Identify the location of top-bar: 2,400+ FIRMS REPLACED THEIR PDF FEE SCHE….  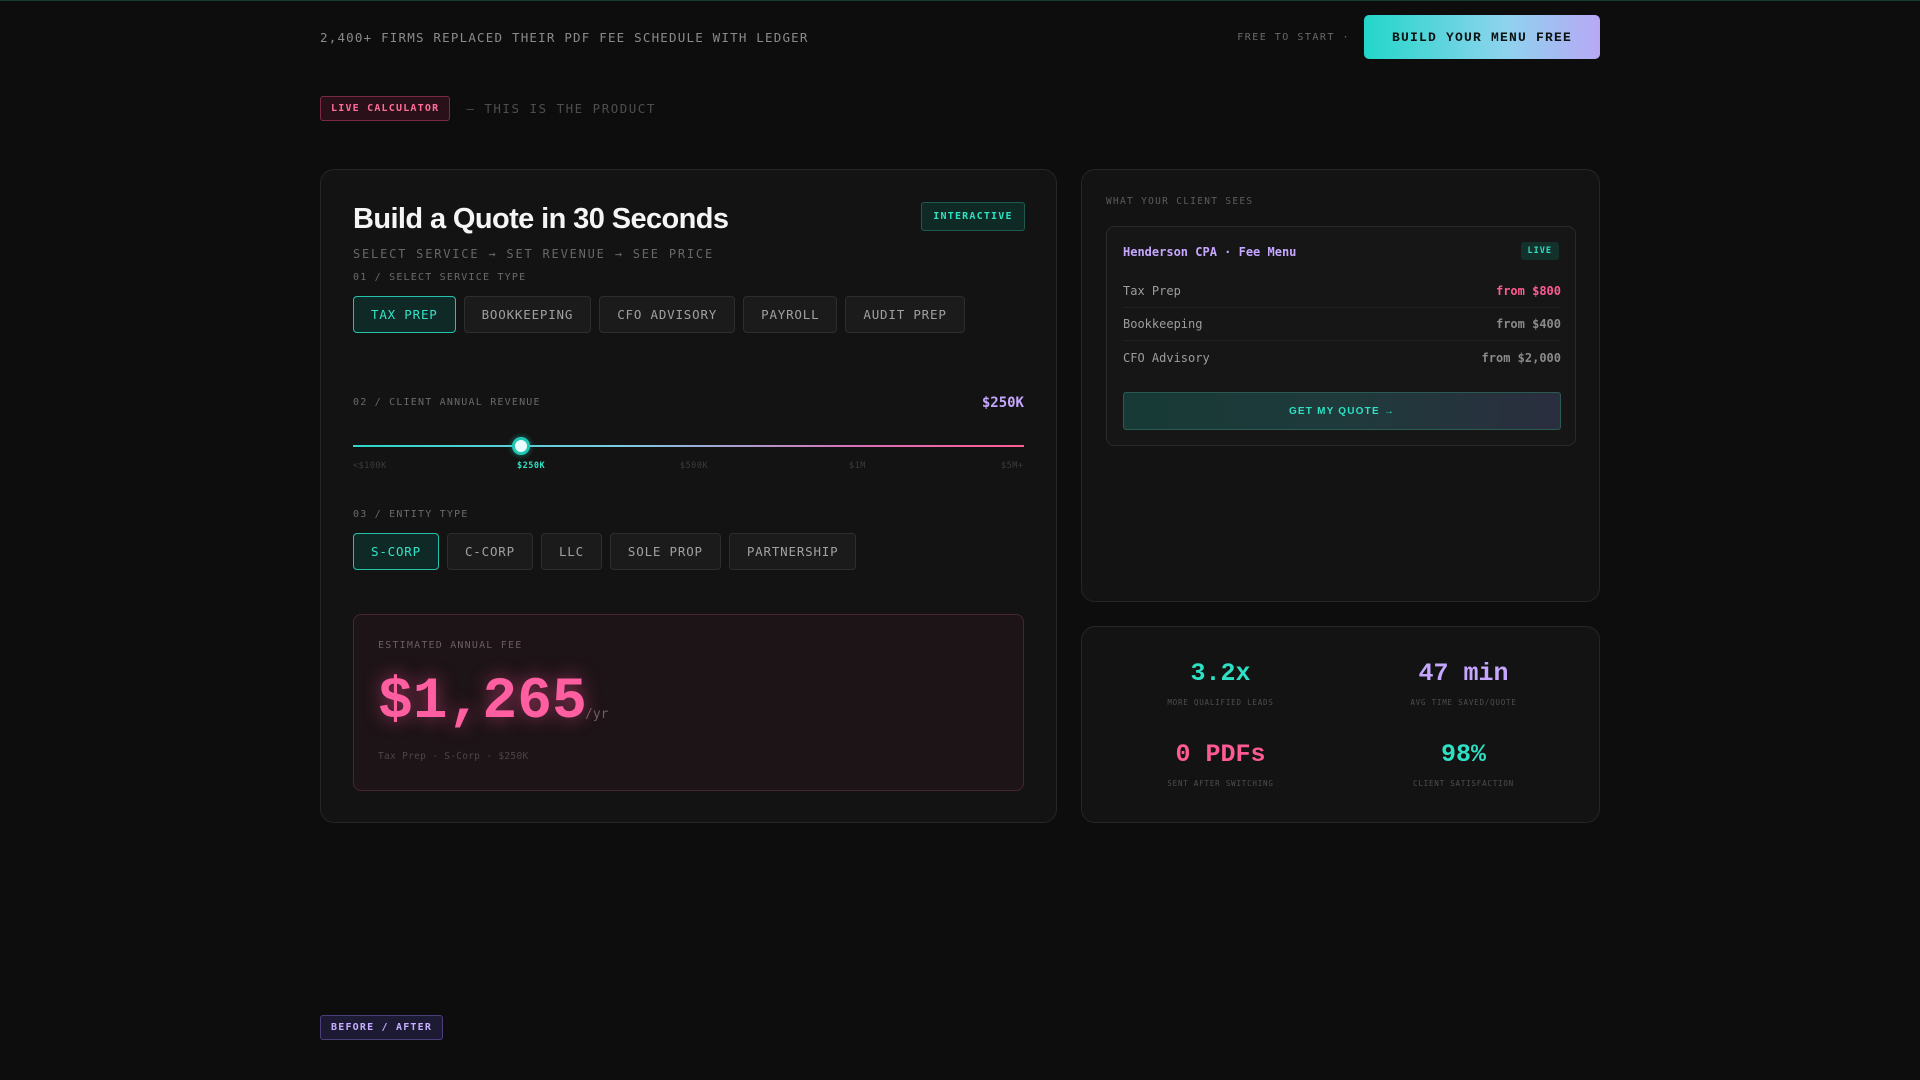
(960, 37).